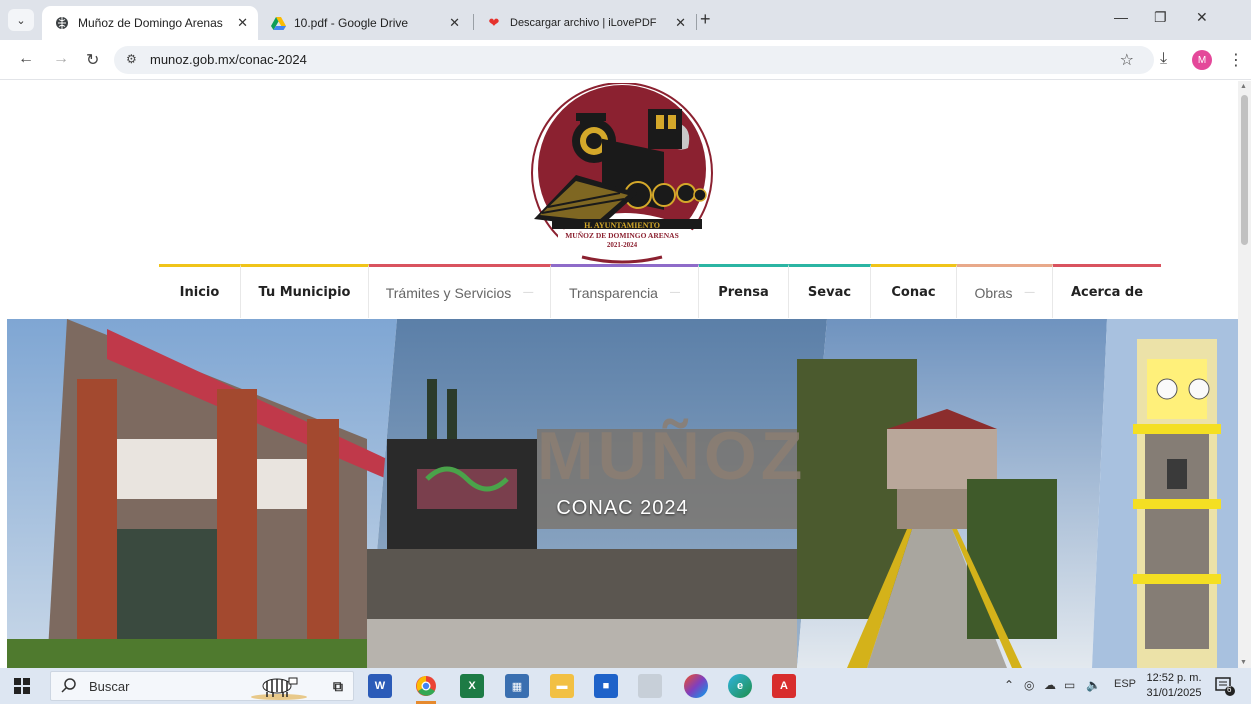 This screenshot has width=1251, height=705. I want to click on tray-cloud-icon: ☁, so click(1050, 685).